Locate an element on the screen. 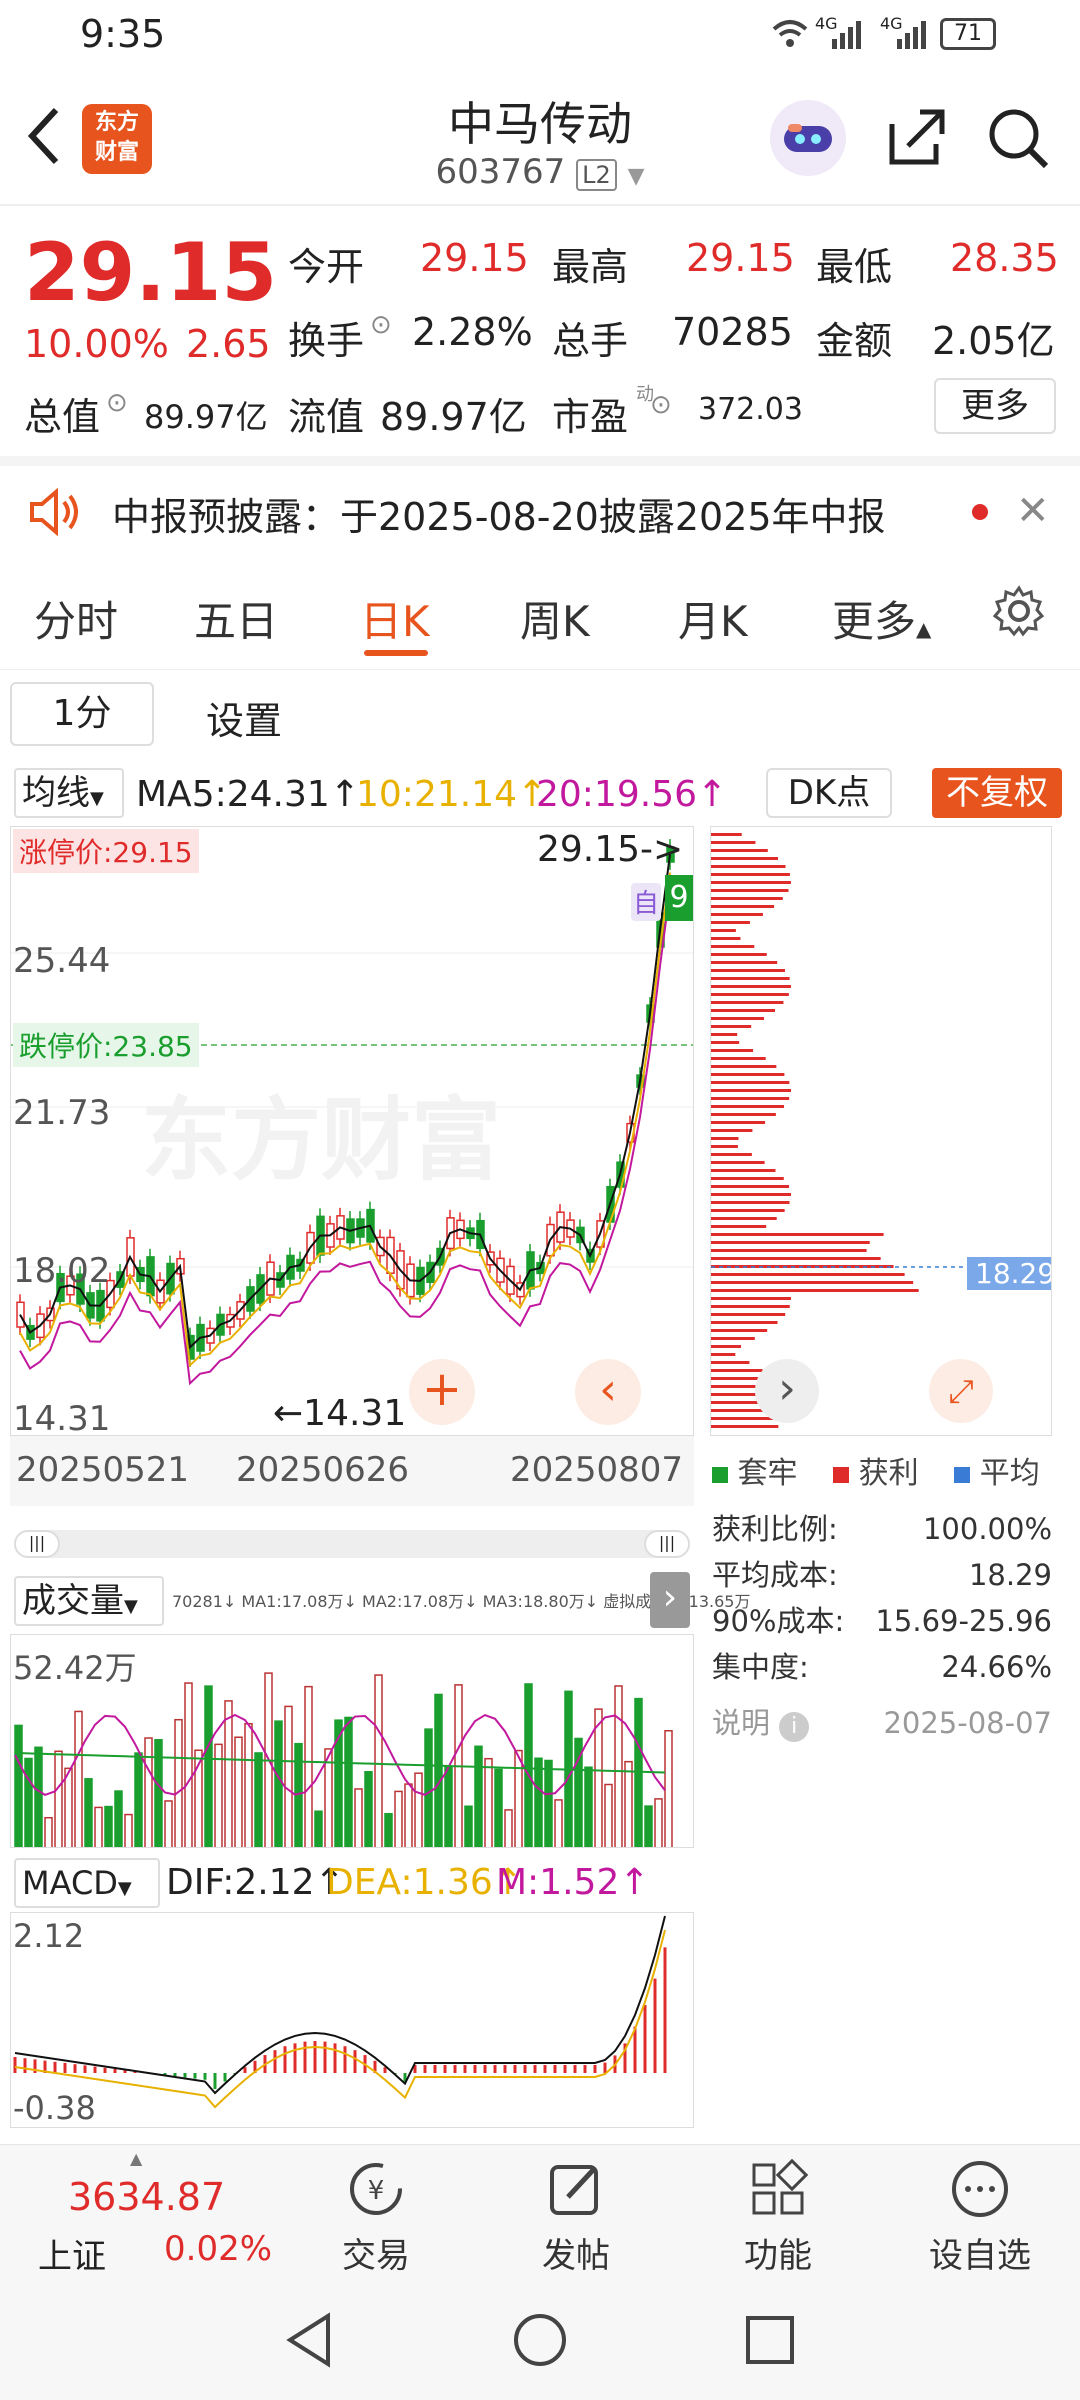 The image size is (1080, 2400). tab-fenshi: 分时 is located at coordinates (76, 618).